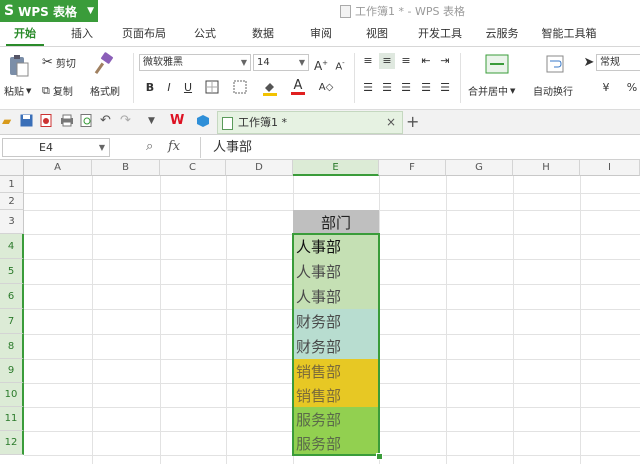 This screenshot has height=464, width=640. Describe the element at coordinates (426, 61) in the screenshot. I see `decrease-indent-icon: ⇤` at that location.